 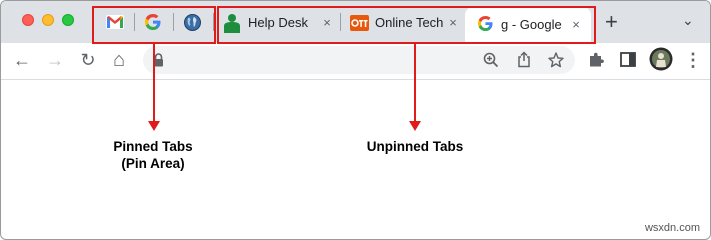 What do you see at coordinates (596, 59) in the screenshot?
I see `extensions-puzzle-icon` at bounding box center [596, 59].